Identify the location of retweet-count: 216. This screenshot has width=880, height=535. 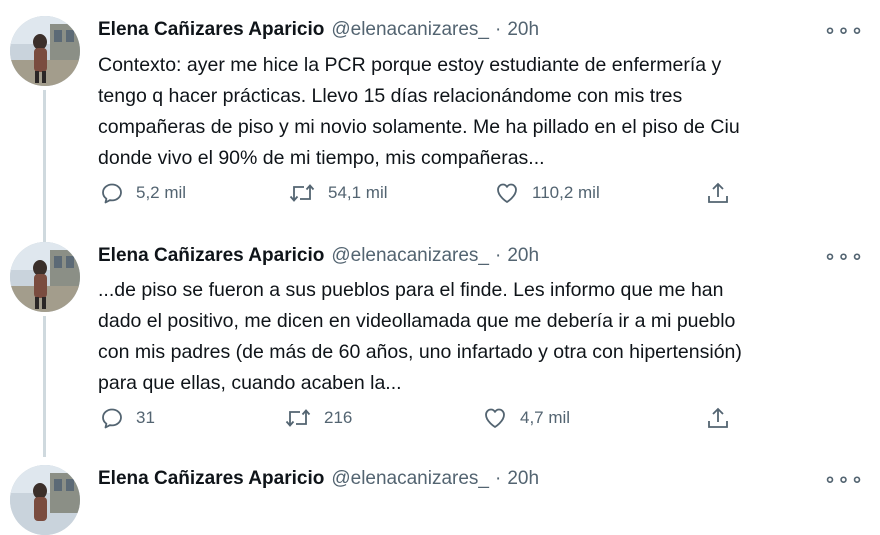
(338, 417).